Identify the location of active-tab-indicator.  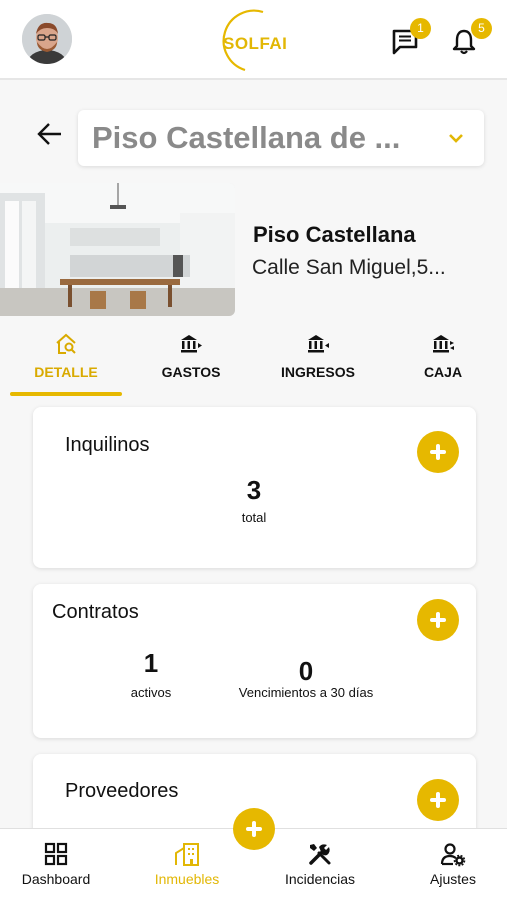
(66, 394).